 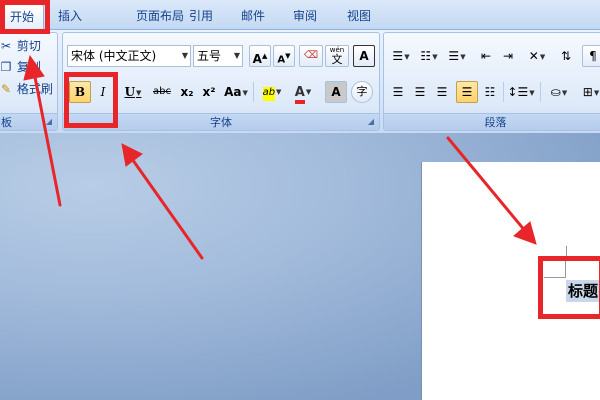 What do you see at coordinates (487, 185) in the screenshot?
I see `arrow-to-heading` at bounding box center [487, 185].